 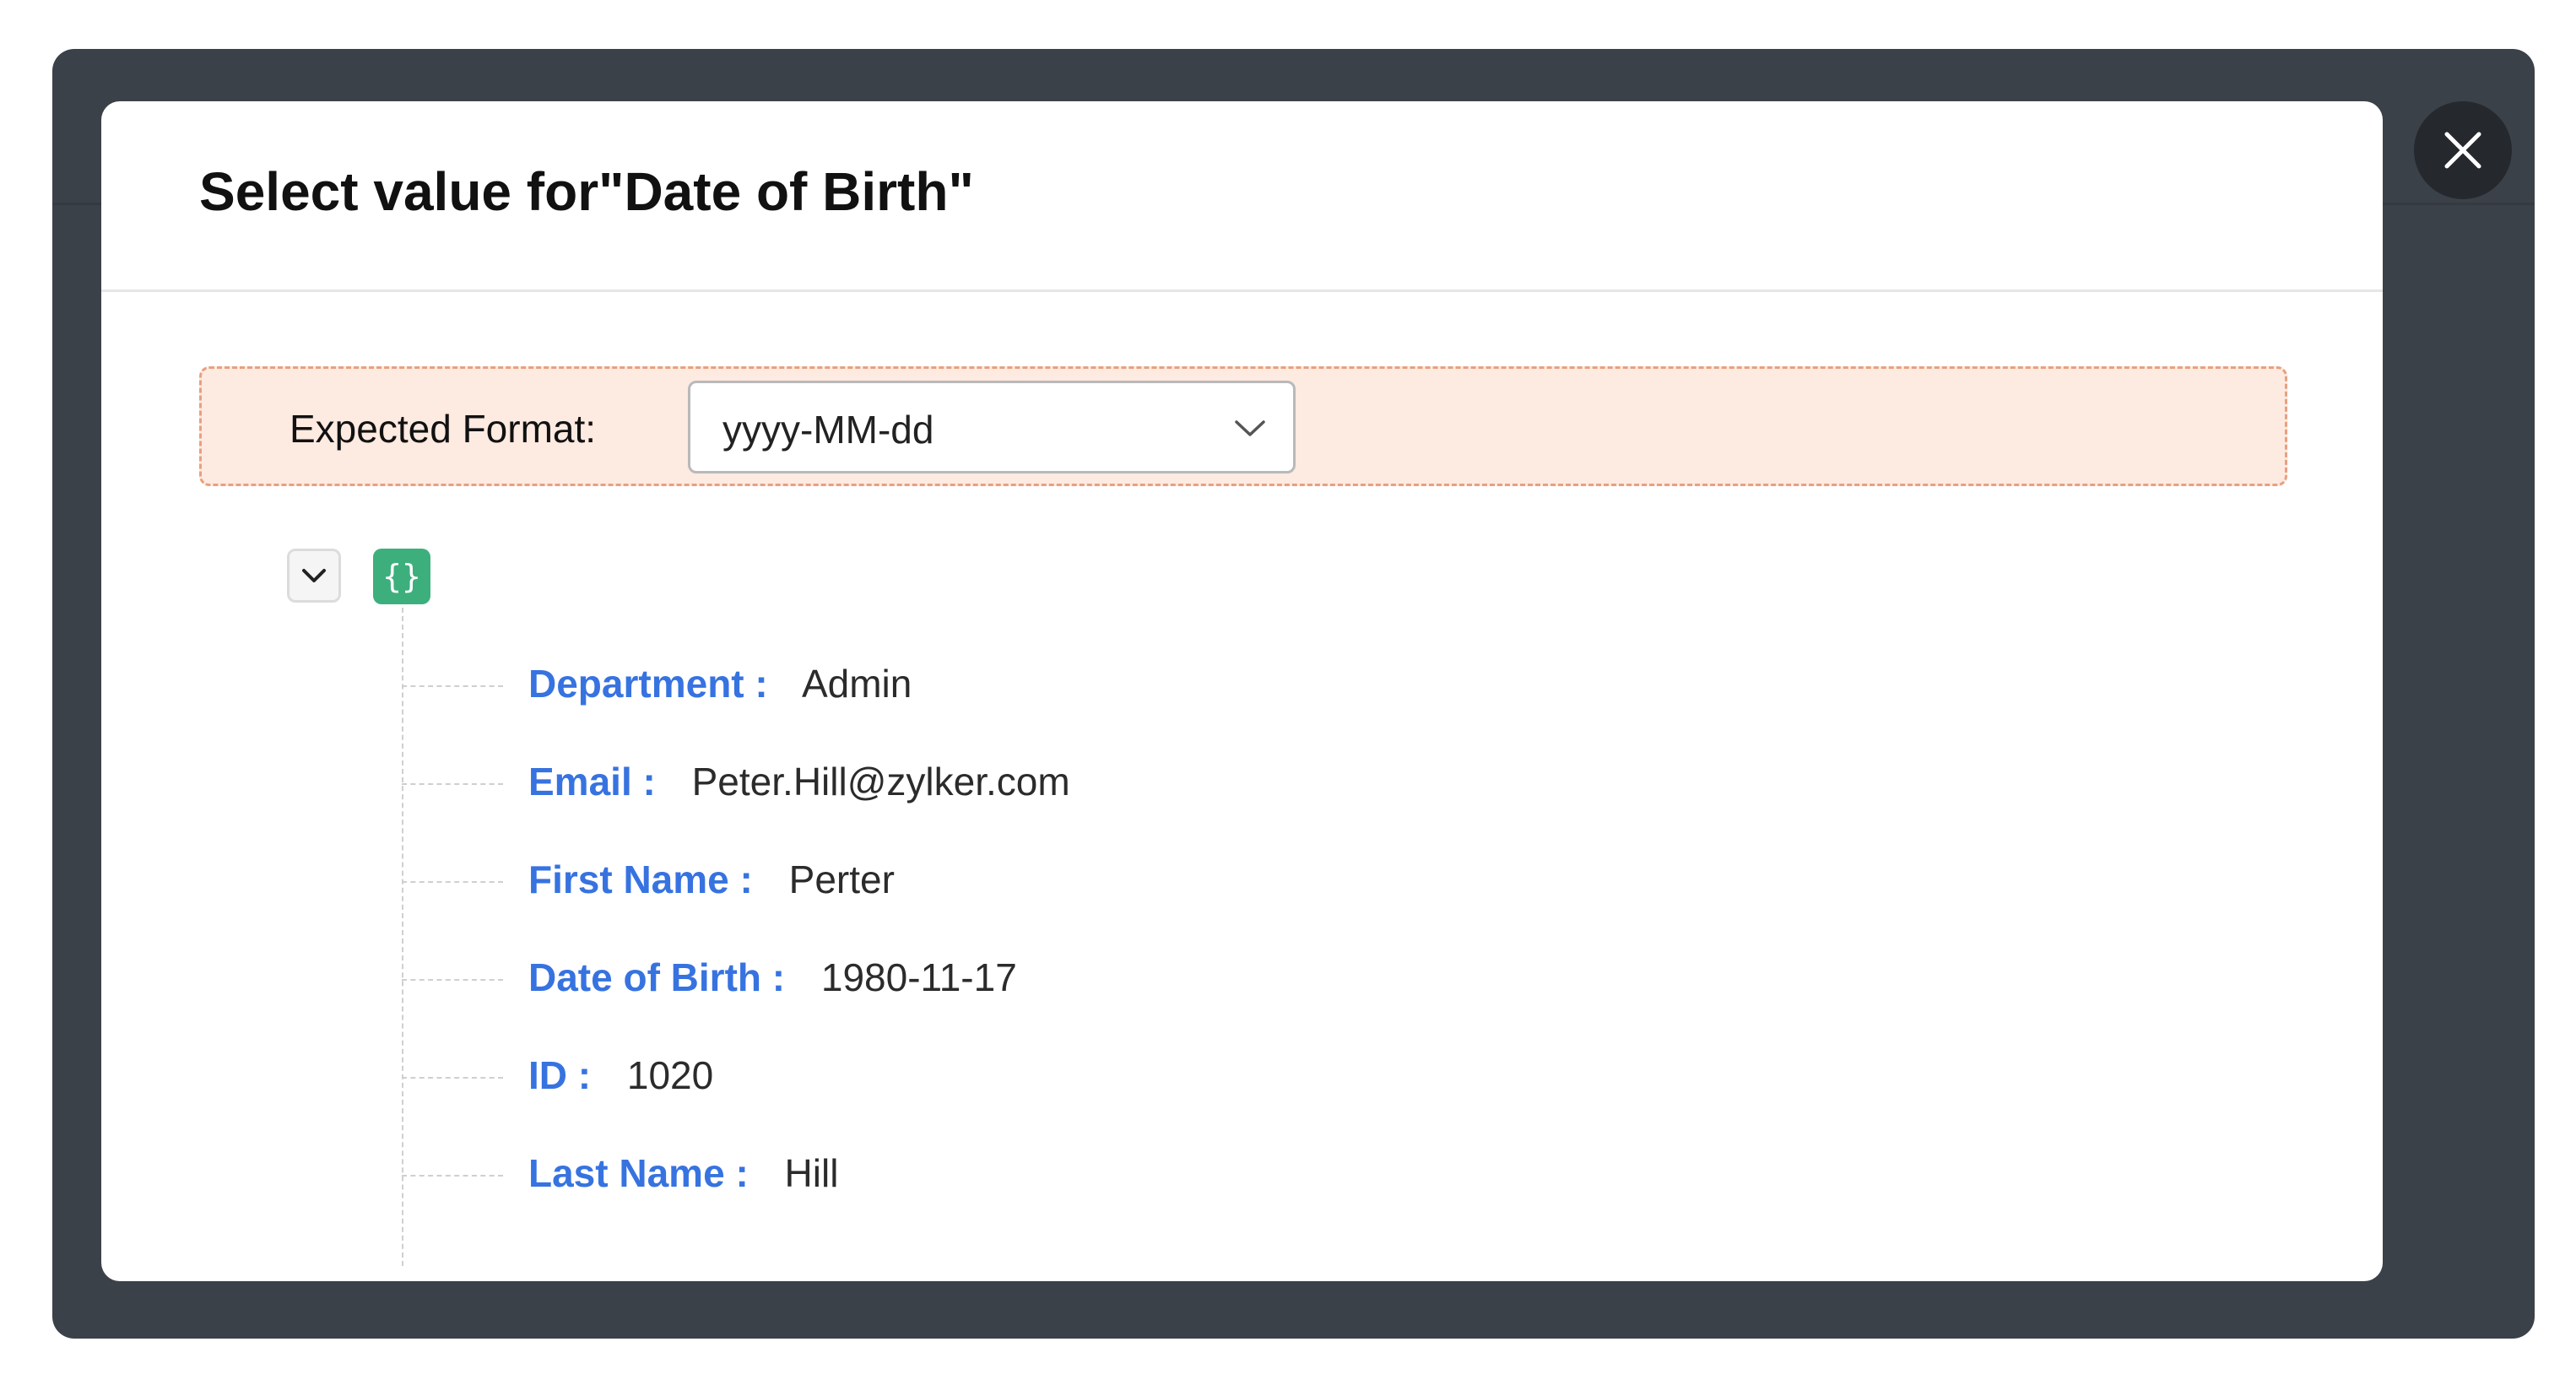 What do you see at coordinates (811, 1173) in the screenshot?
I see `tree-item-value: Hill` at bounding box center [811, 1173].